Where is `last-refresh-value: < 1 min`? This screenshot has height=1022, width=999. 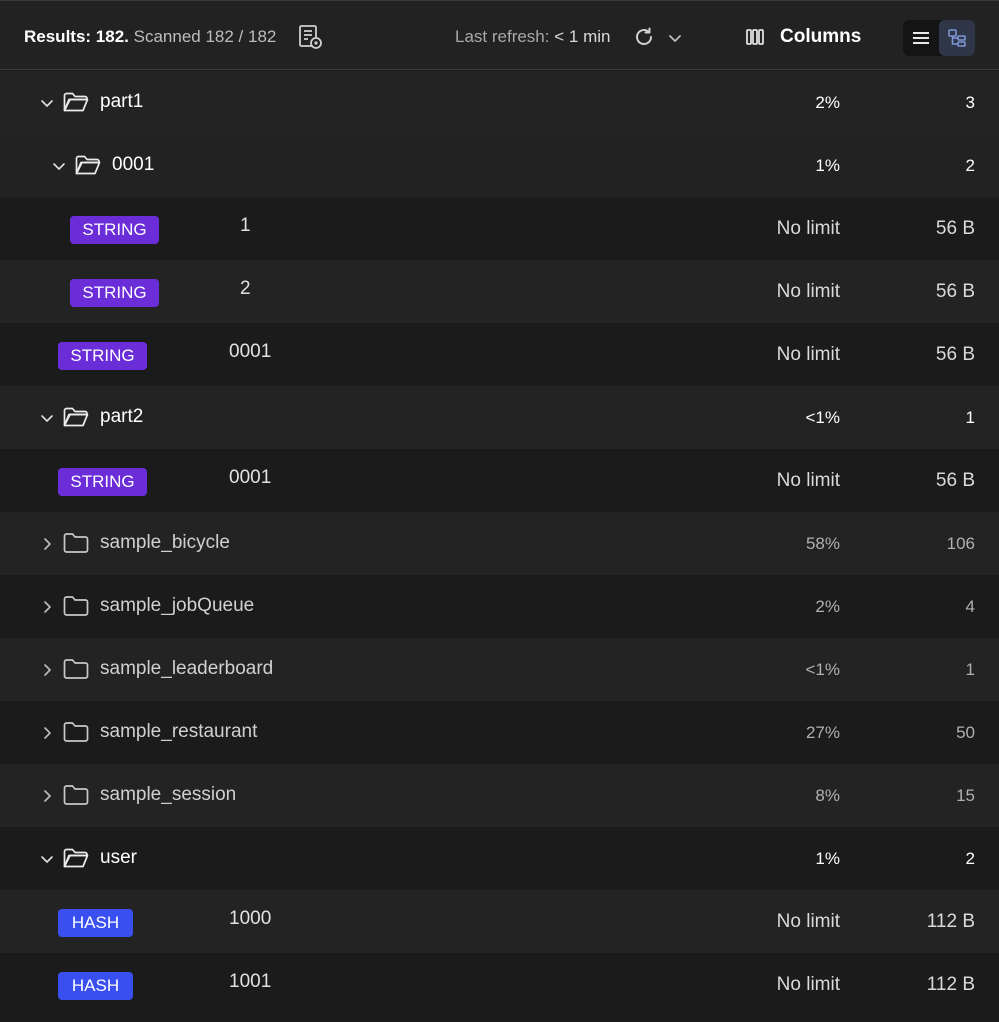
last-refresh-value: < 1 min is located at coordinates (582, 36).